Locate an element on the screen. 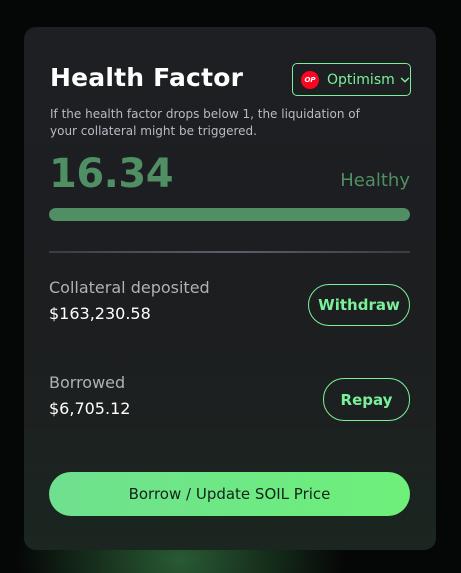 The width and height of the screenshot is (461, 573). chevron-down-icon is located at coordinates (405, 80).